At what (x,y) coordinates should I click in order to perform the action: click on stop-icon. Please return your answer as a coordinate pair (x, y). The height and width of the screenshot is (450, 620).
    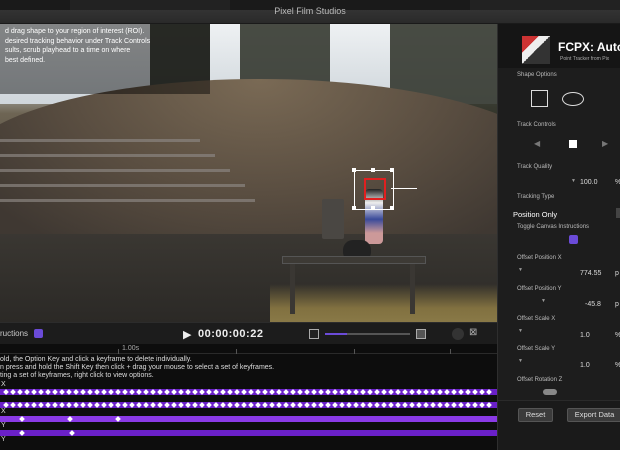
    Looking at the image, I should click on (573, 144).